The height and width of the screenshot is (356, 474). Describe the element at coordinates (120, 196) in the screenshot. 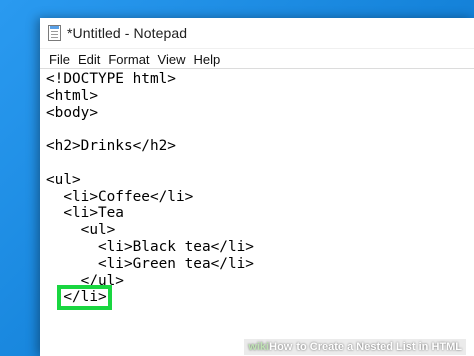

I see `code-line: <li>Coffee</li>` at that location.